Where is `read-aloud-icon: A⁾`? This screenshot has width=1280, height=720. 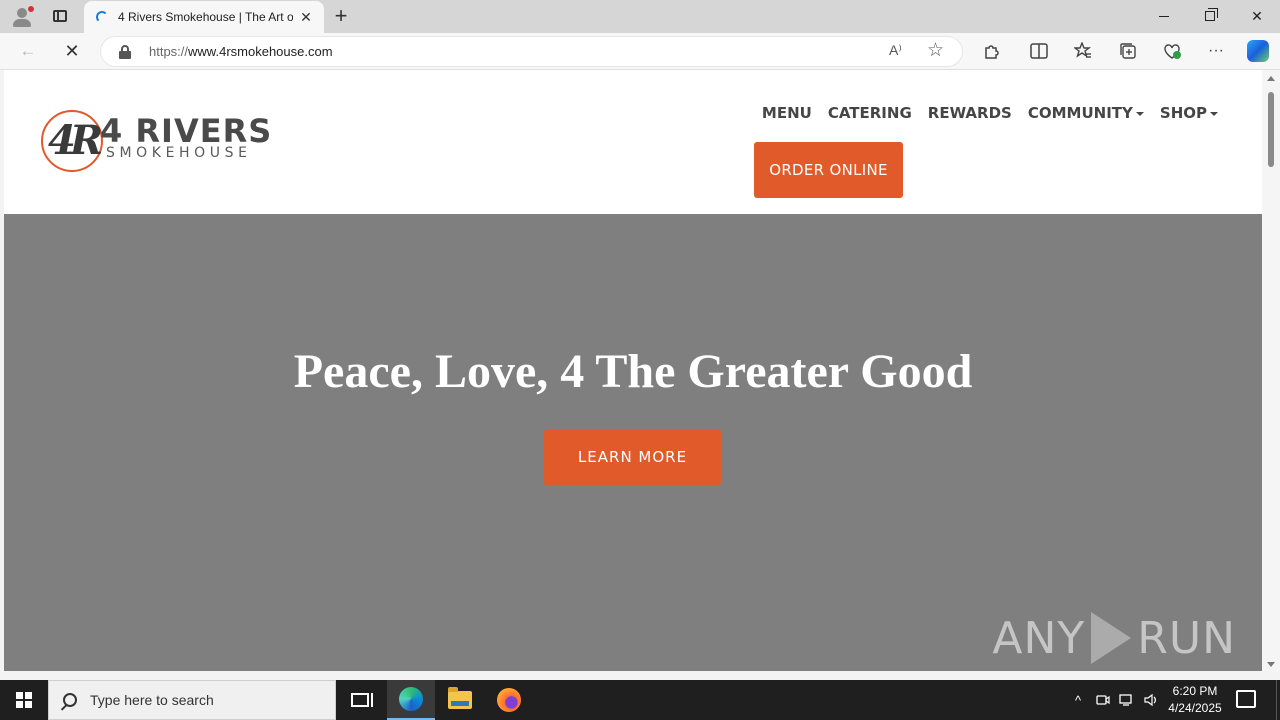
read-aloud-icon: A⁾ is located at coordinates (895, 50).